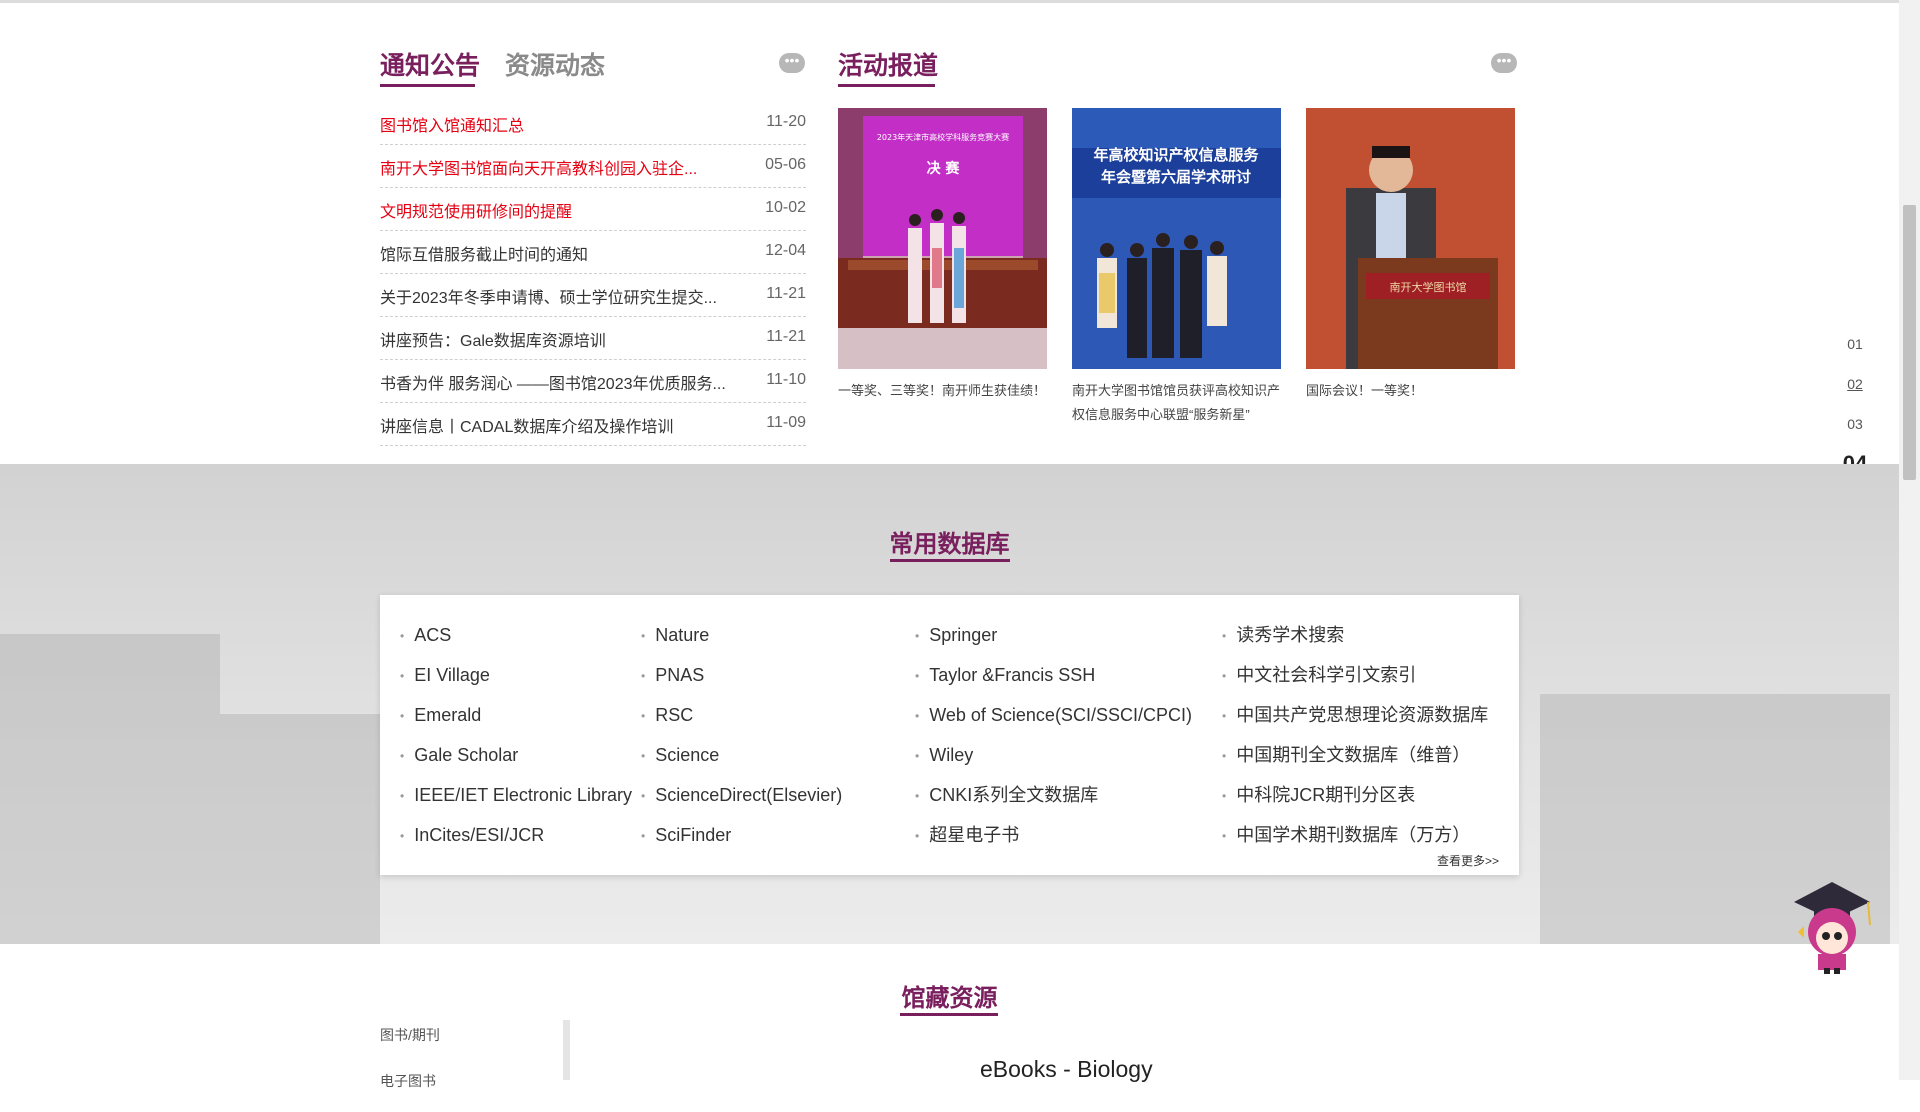 The image size is (1920, 1112). I want to click on activity-photo: 2023年天津市高校学科服务竞赛大赛 决 赛, so click(942, 238).